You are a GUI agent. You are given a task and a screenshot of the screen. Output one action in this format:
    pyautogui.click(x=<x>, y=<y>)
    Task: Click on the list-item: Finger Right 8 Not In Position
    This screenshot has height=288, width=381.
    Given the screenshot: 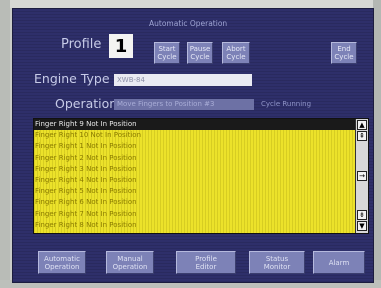 What is the action you would take?
    pyautogui.click(x=195, y=225)
    